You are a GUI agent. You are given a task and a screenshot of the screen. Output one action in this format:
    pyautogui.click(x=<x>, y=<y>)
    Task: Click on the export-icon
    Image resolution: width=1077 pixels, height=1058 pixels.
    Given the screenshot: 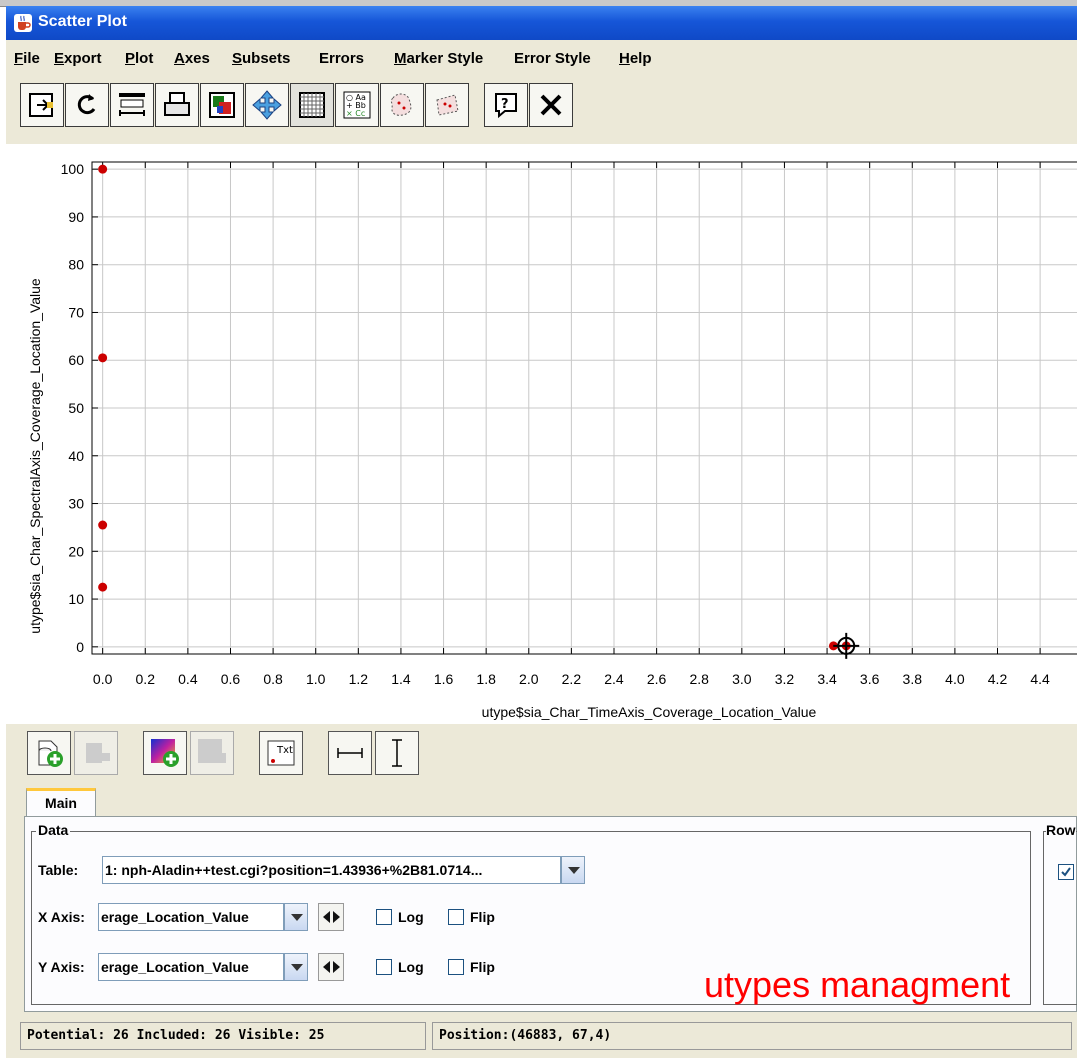 What is the action you would take?
    pyautogui.click(x=41, y=105)
    